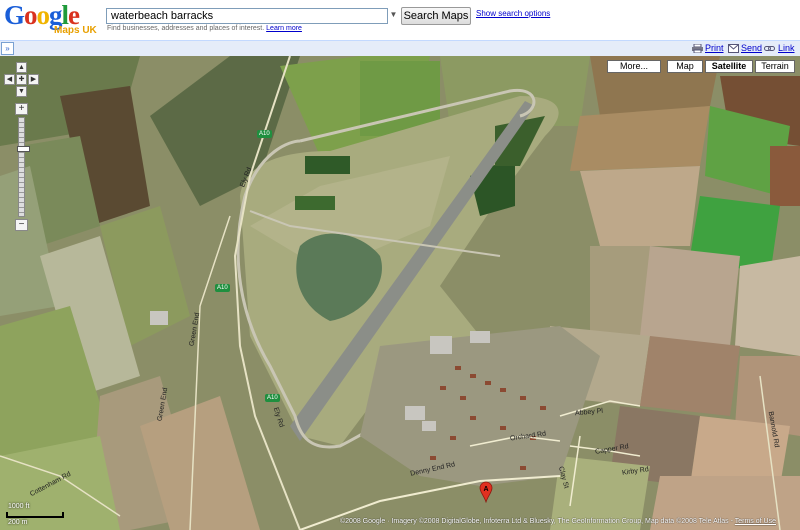 The height and width of the screenshot is (530, 800). Describe the element at coordinates (7, 48) in the screenshot. I see `collapse-panel-button: »` at that location.